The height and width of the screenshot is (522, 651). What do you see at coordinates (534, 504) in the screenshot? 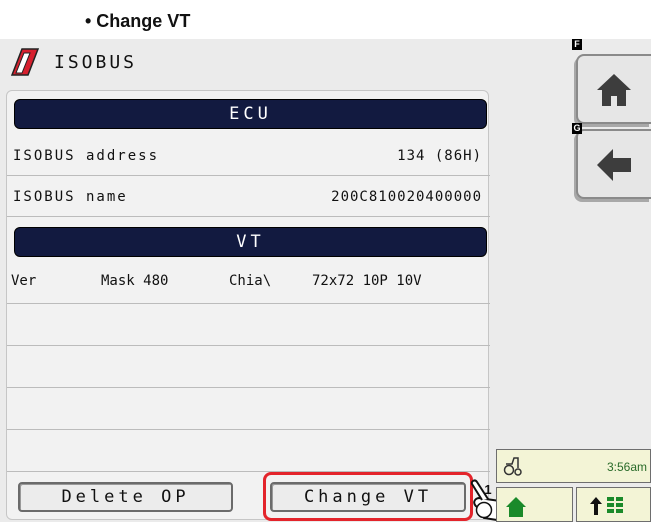
I see `home-shortcut-button` at bounding box center [534, 504].